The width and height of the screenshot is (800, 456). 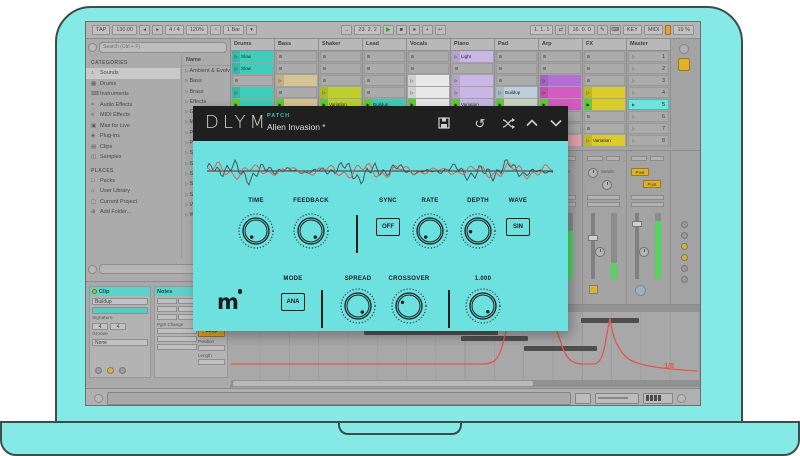 I want to click on toolbar-field-4-4: 4 / 4, so click(x=174, y=30).